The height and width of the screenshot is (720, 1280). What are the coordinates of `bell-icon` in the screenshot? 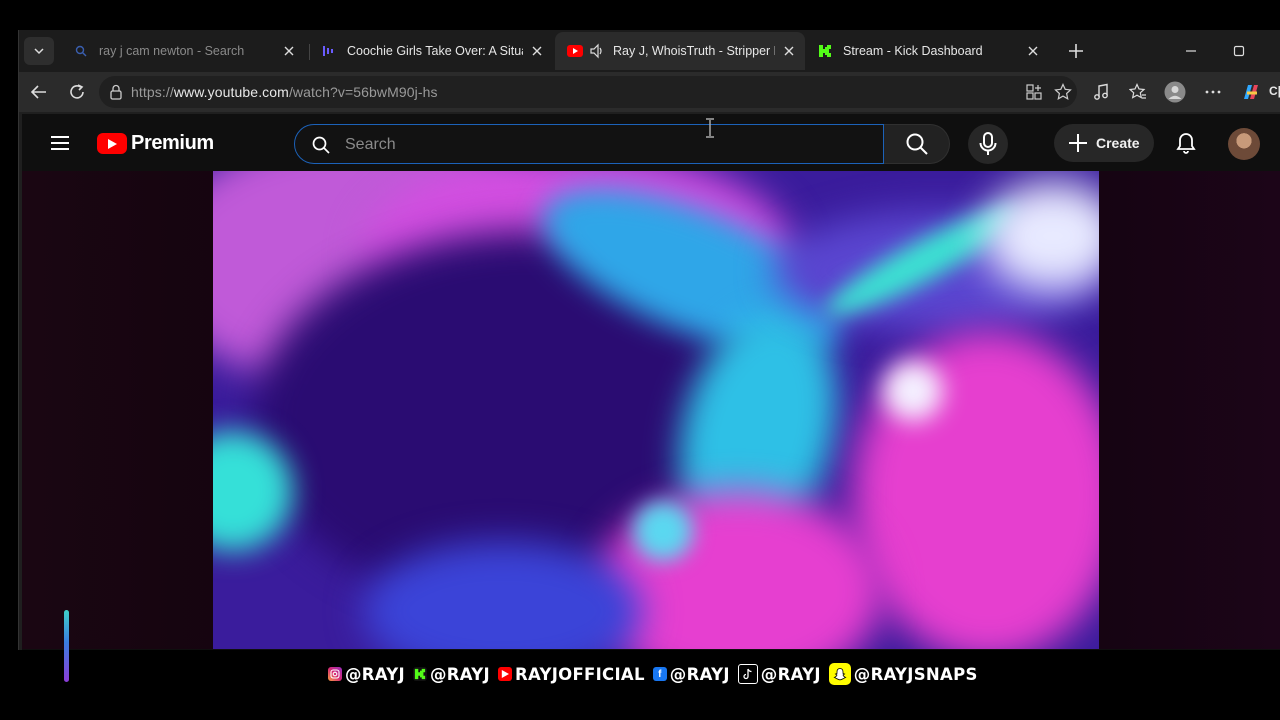 It's located at (1186, 143).